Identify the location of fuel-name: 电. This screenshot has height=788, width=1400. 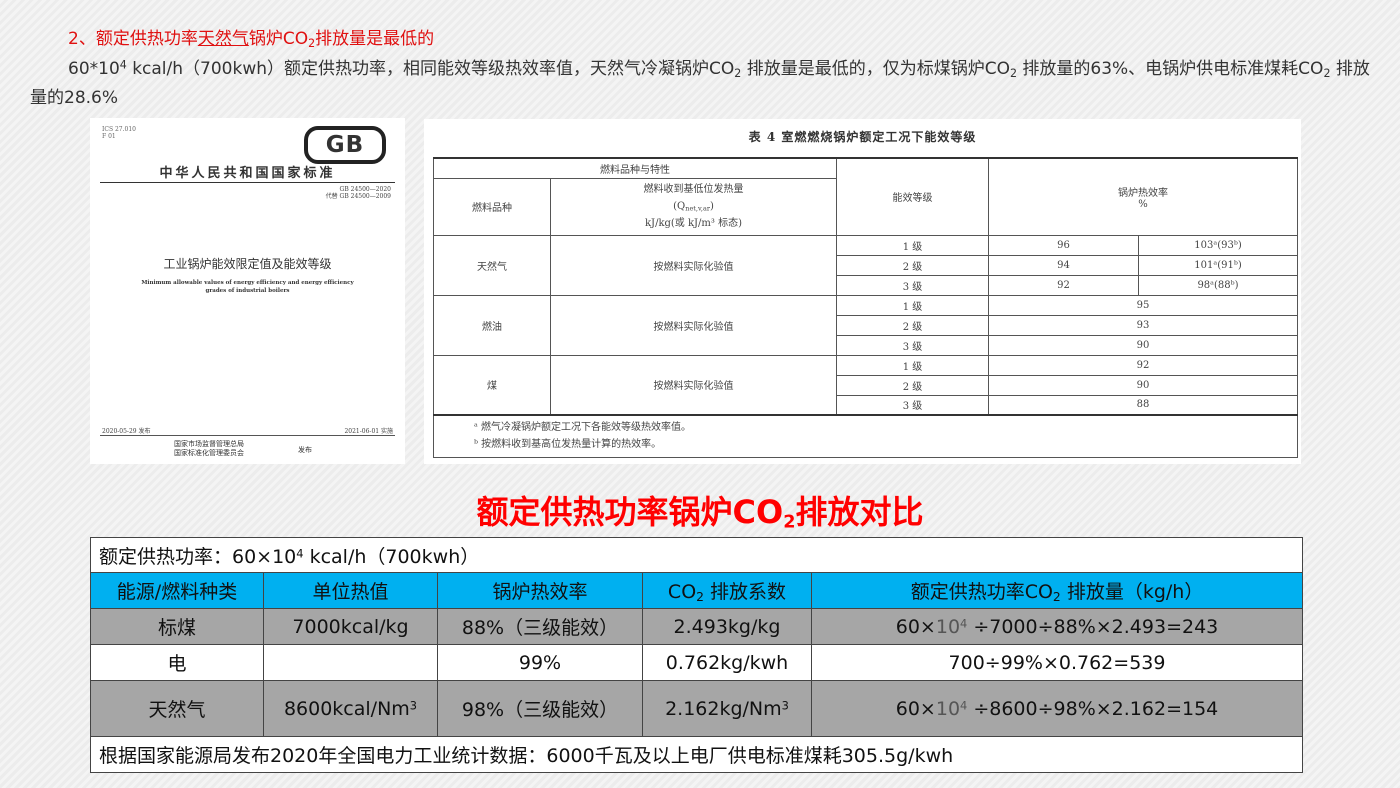
(177, 662).